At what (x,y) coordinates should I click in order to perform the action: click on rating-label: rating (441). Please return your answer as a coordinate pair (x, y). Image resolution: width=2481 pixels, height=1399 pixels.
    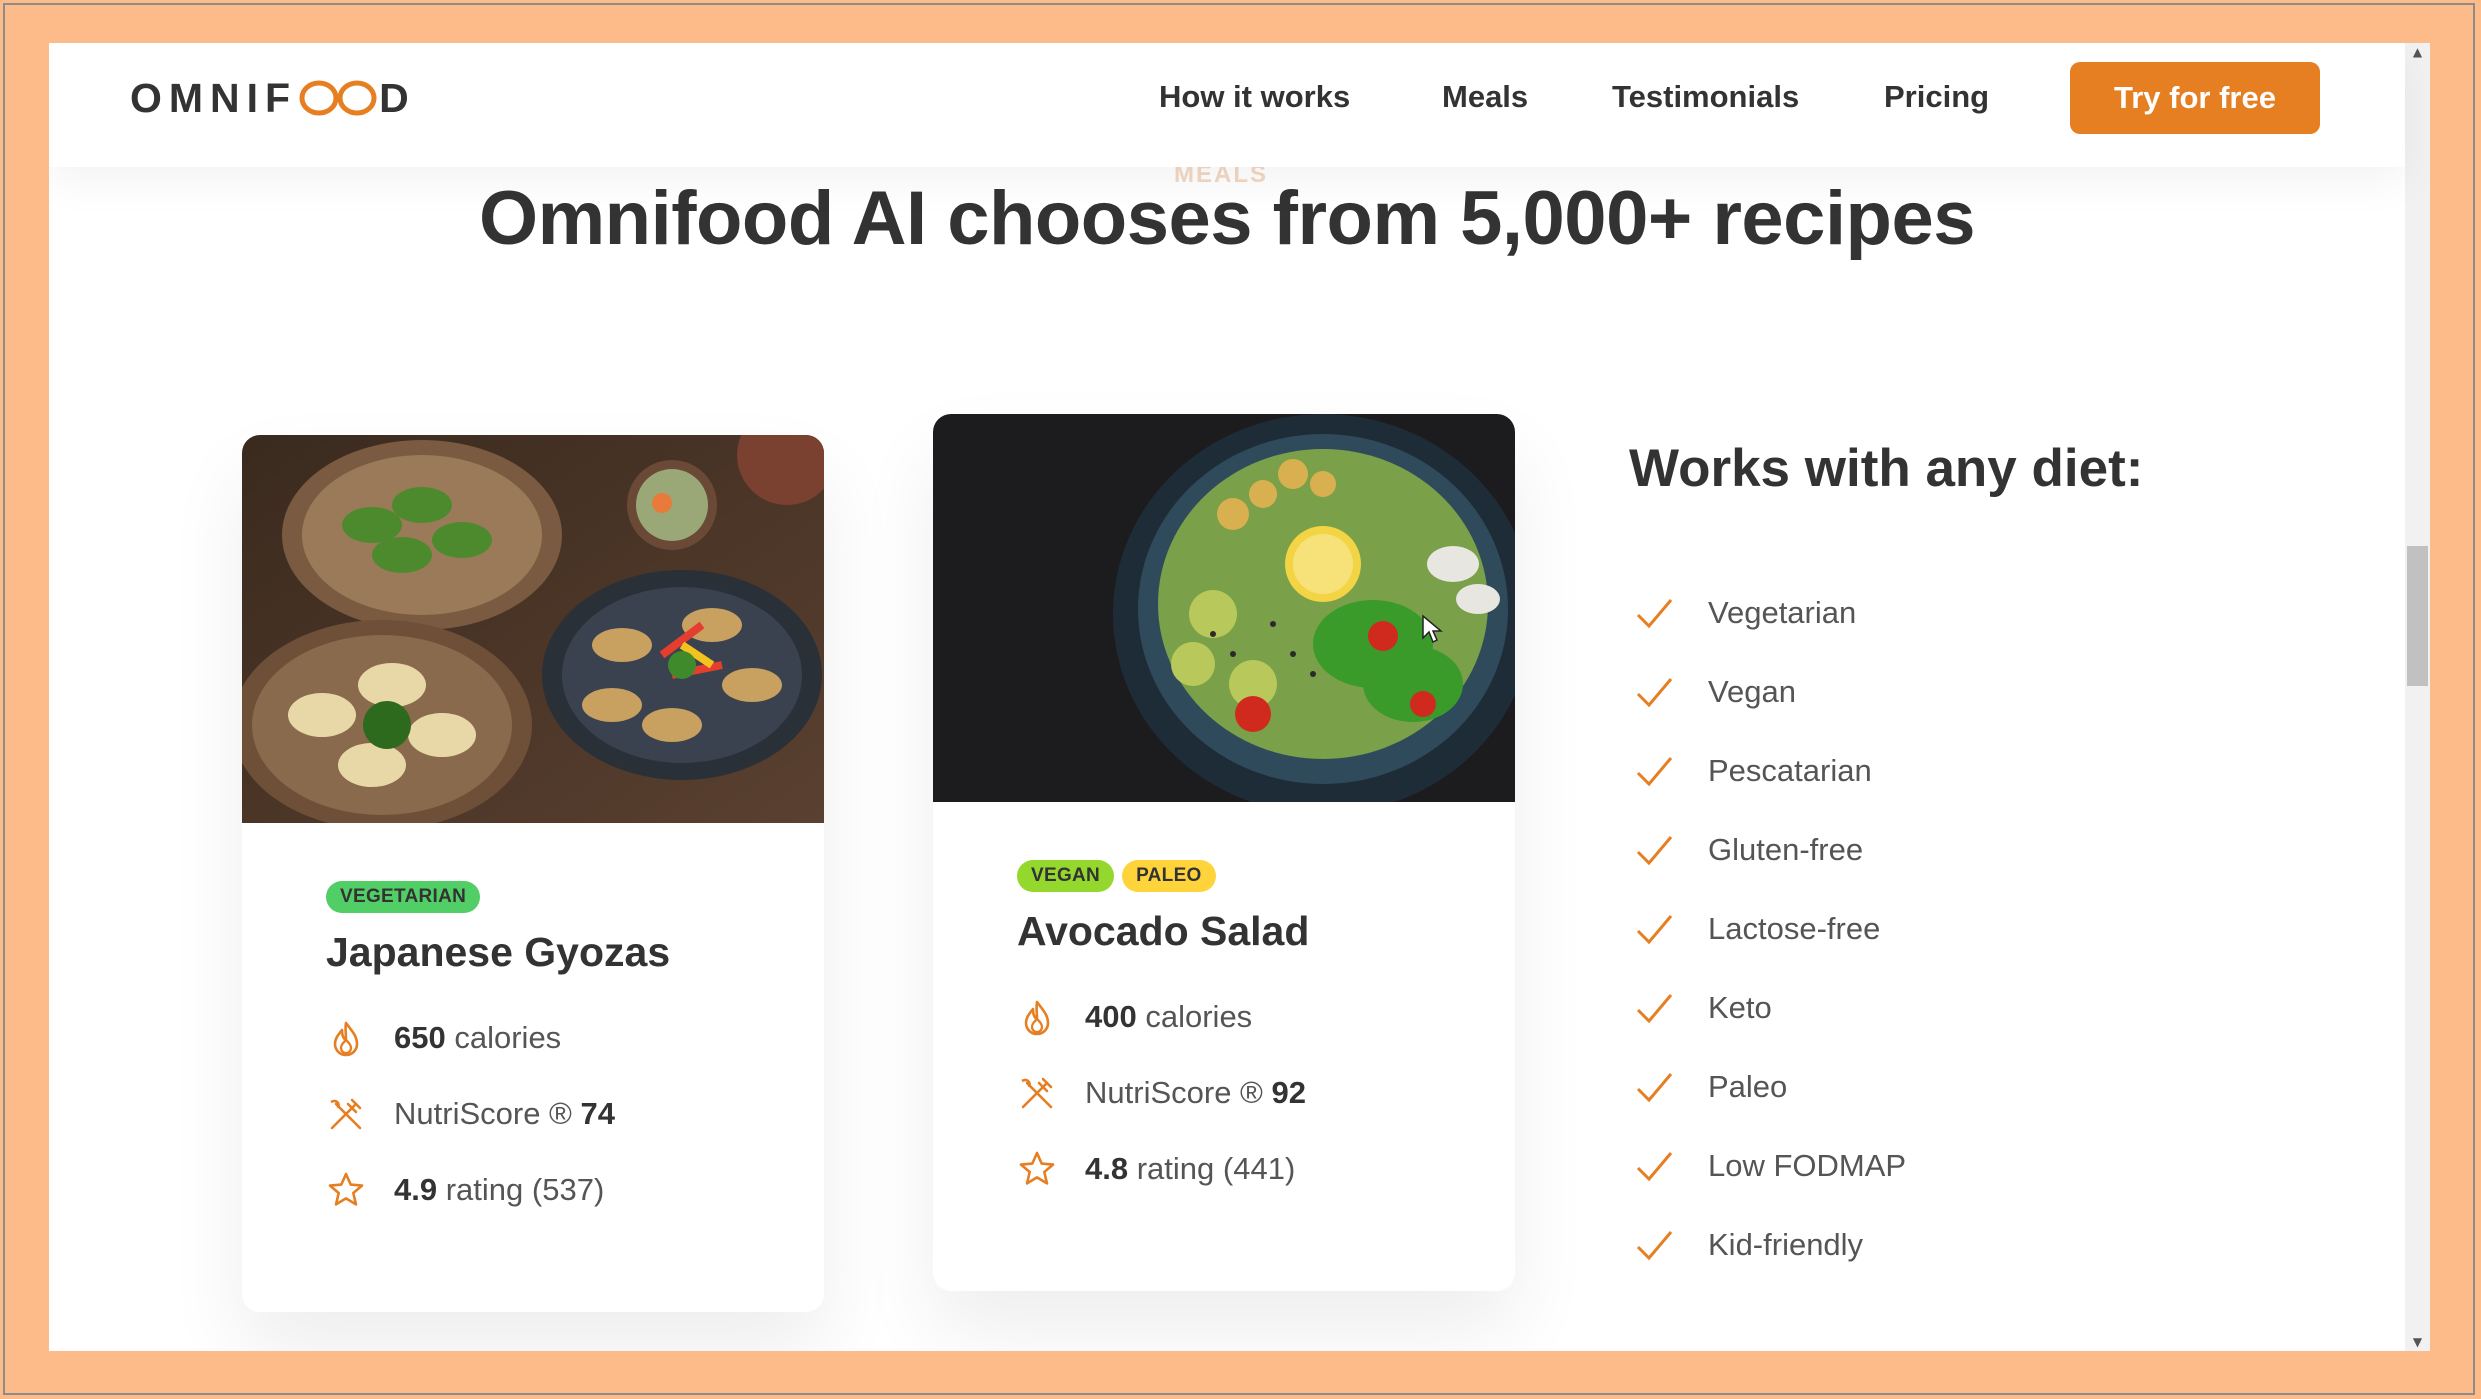
    Looking at the image, I should click on (1216, 1168).